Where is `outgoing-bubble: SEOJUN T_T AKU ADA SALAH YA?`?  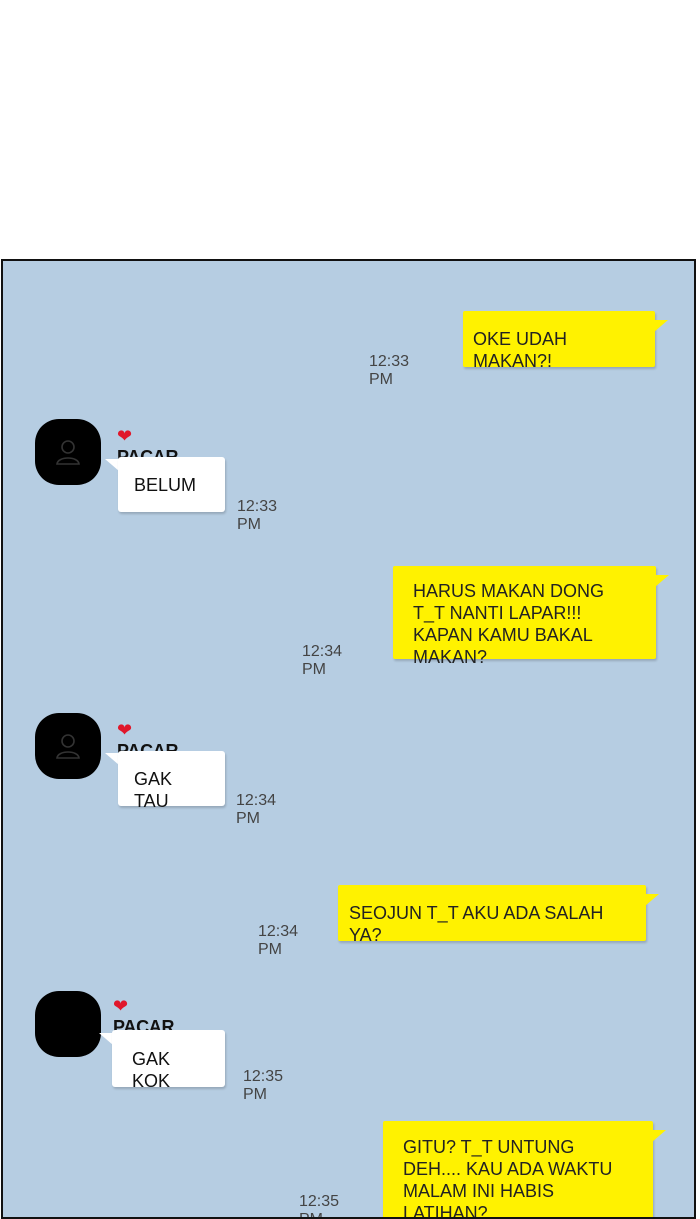
outgoing-bubble: SEOJUN T_T AKU ADA SALAH YA? is located at coordinates (492, 915).